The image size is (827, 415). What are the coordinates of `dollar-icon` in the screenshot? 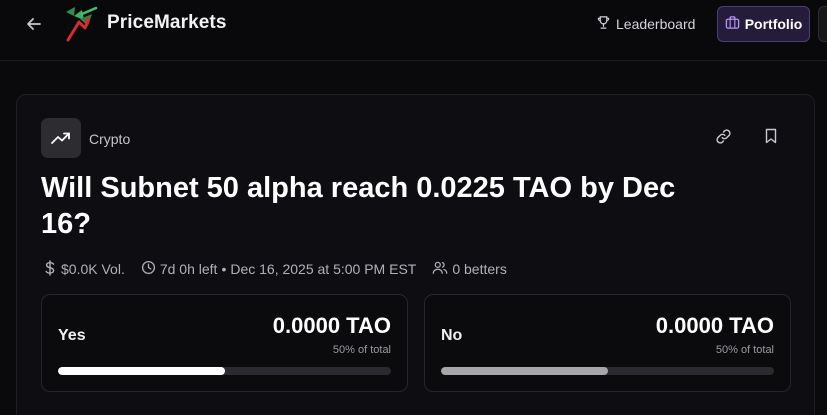 It's located at (50, 269).